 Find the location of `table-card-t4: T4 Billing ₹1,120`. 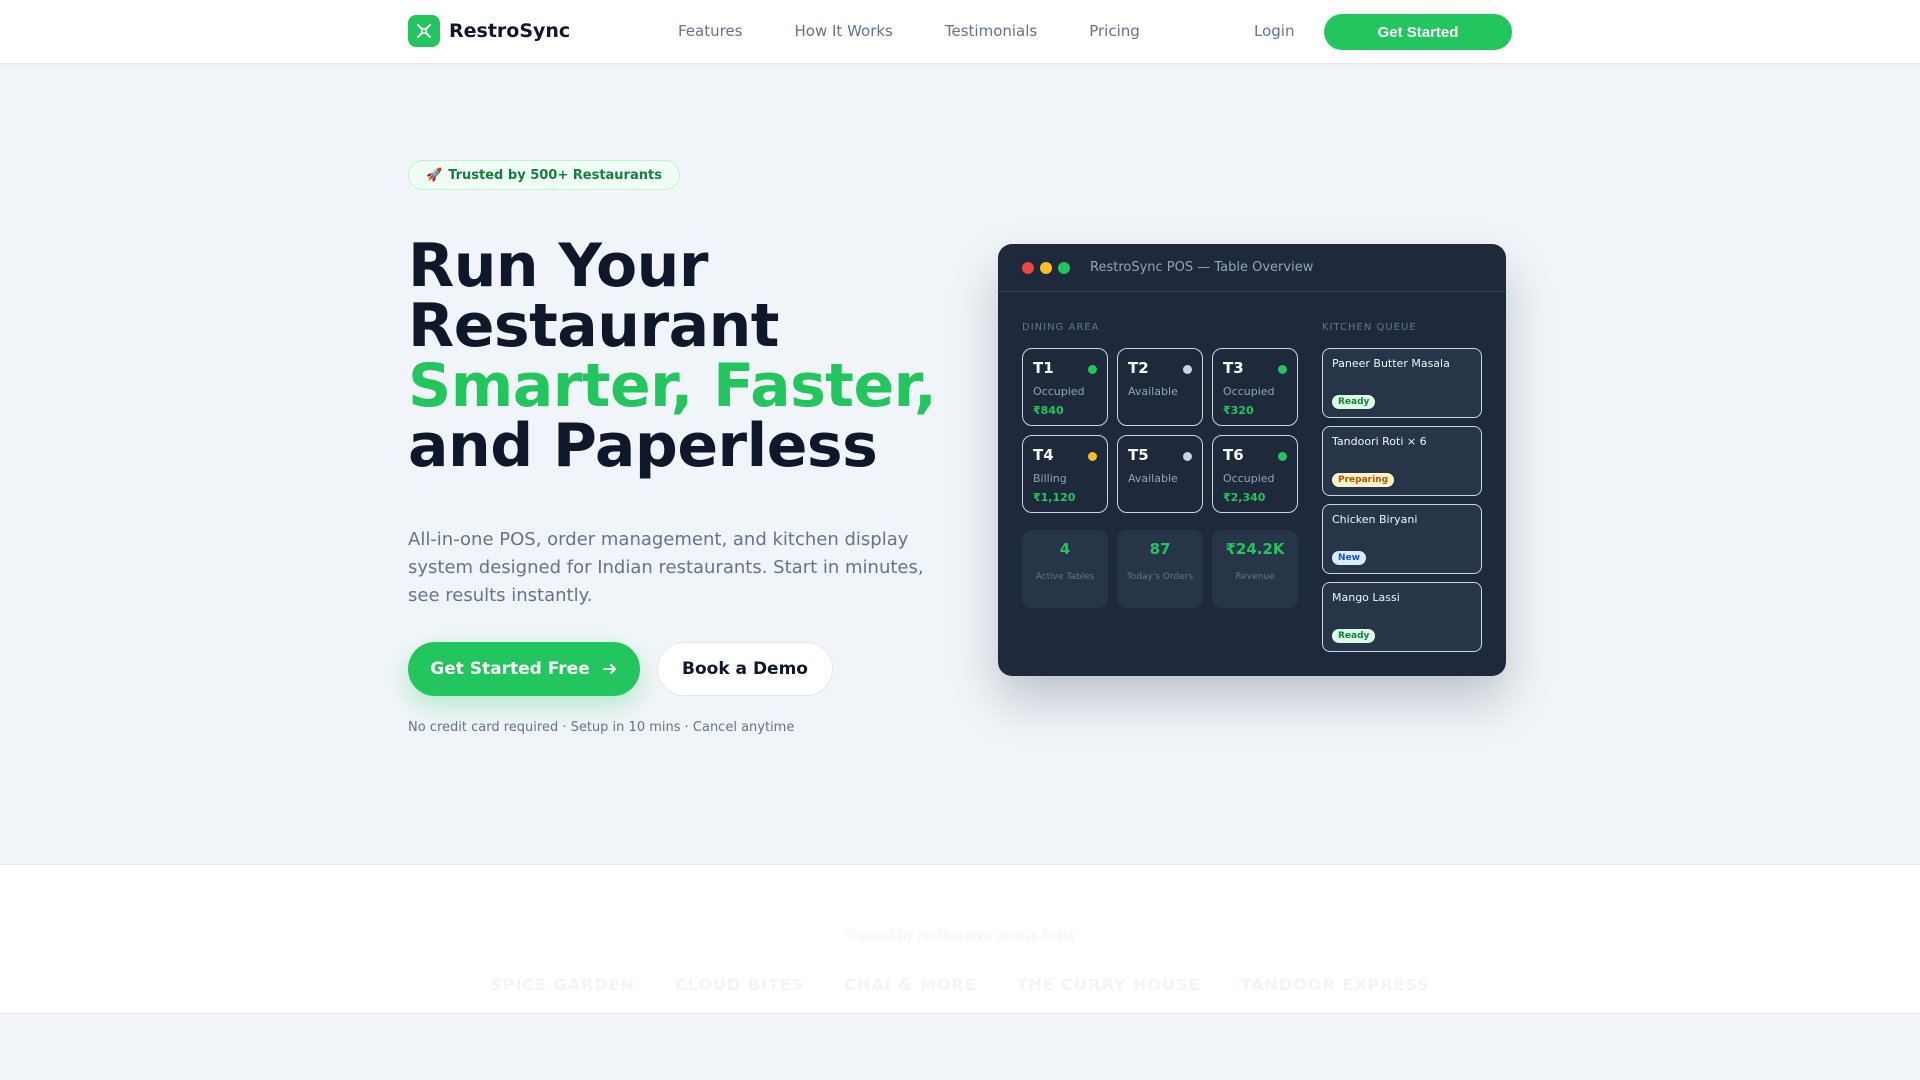

table-card-t4: T4 Billing ₹1,120 is located at coordinates (1065, 474).